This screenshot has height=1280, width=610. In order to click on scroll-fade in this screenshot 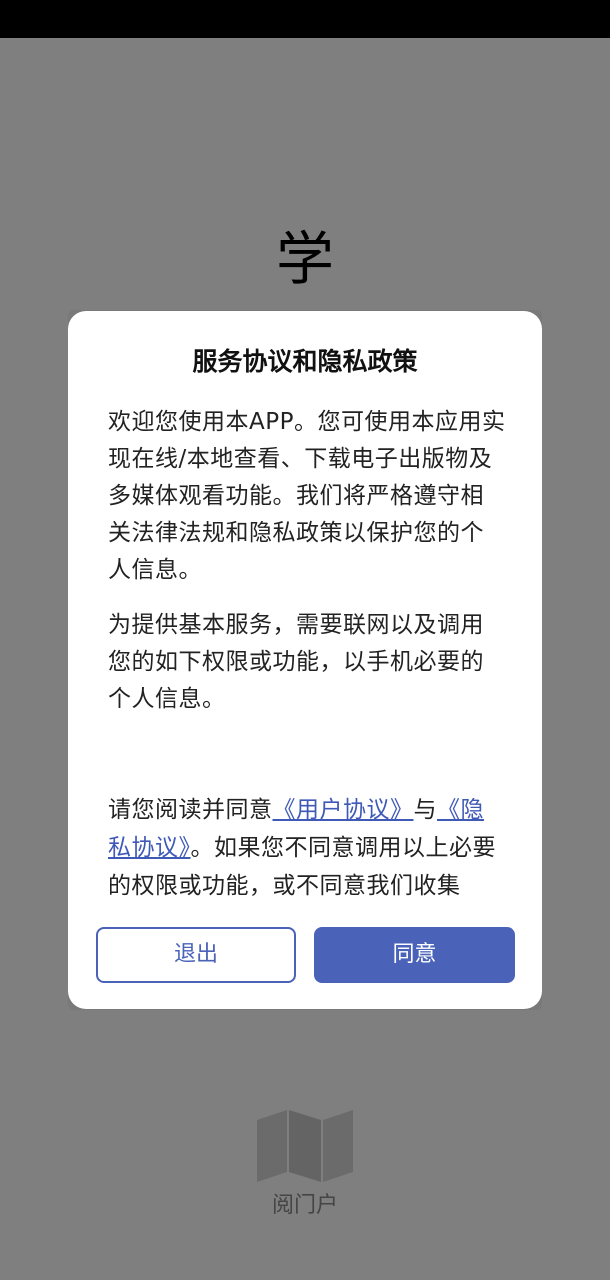, I will do `click(307, 755)`.